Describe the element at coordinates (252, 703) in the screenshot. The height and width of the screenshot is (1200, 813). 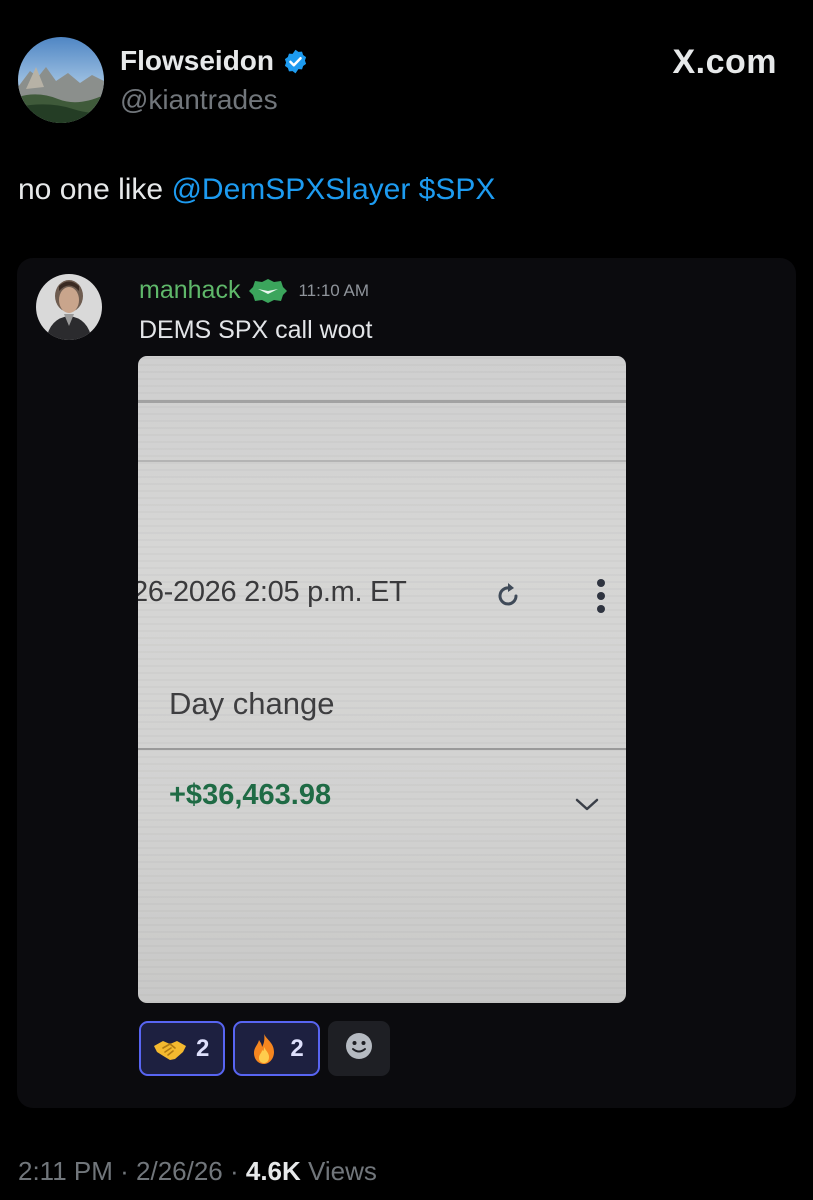
I see `day-change-label: Day change` at that location.